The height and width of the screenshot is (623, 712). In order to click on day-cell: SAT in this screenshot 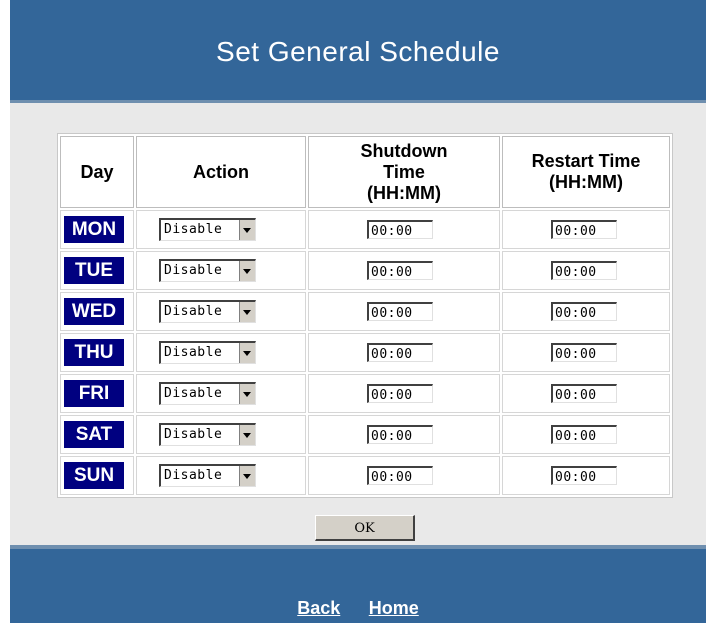, I will do `click(97, 434)`.